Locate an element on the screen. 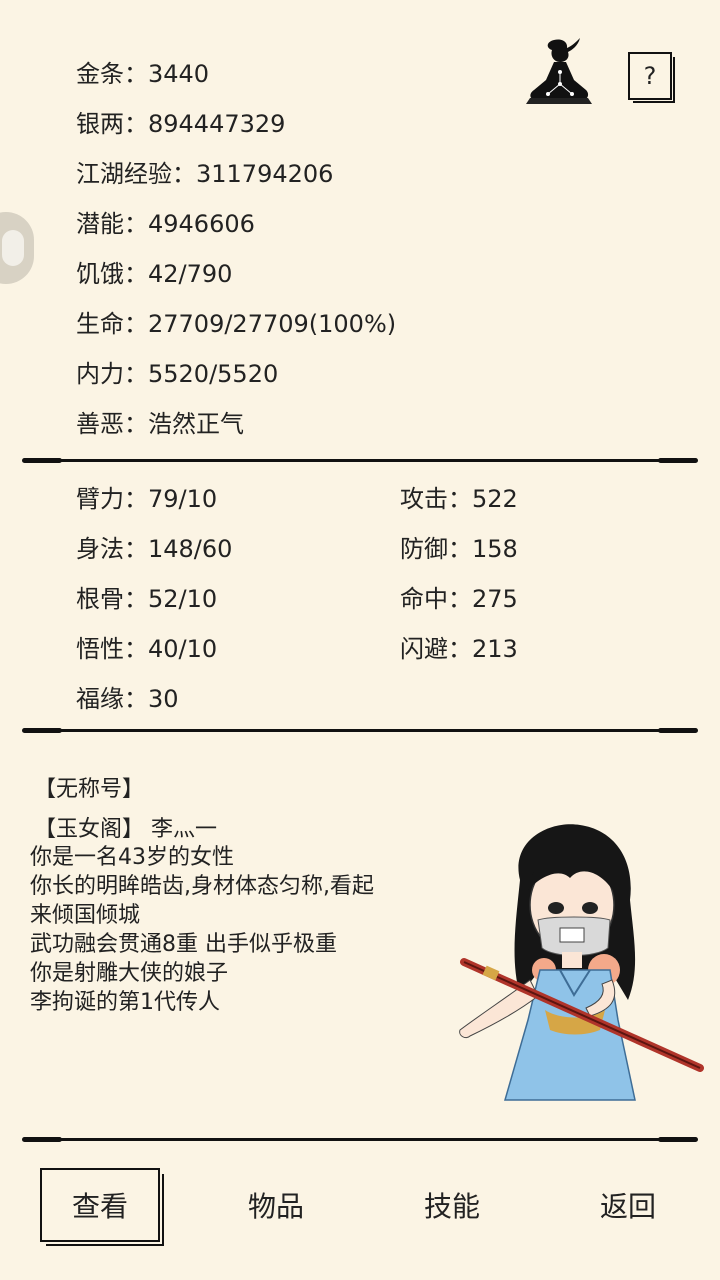 This screenshot has width=720, height=1280. stat-health: 生命：27709/27709(100%) is located at coordinates (236, 324).